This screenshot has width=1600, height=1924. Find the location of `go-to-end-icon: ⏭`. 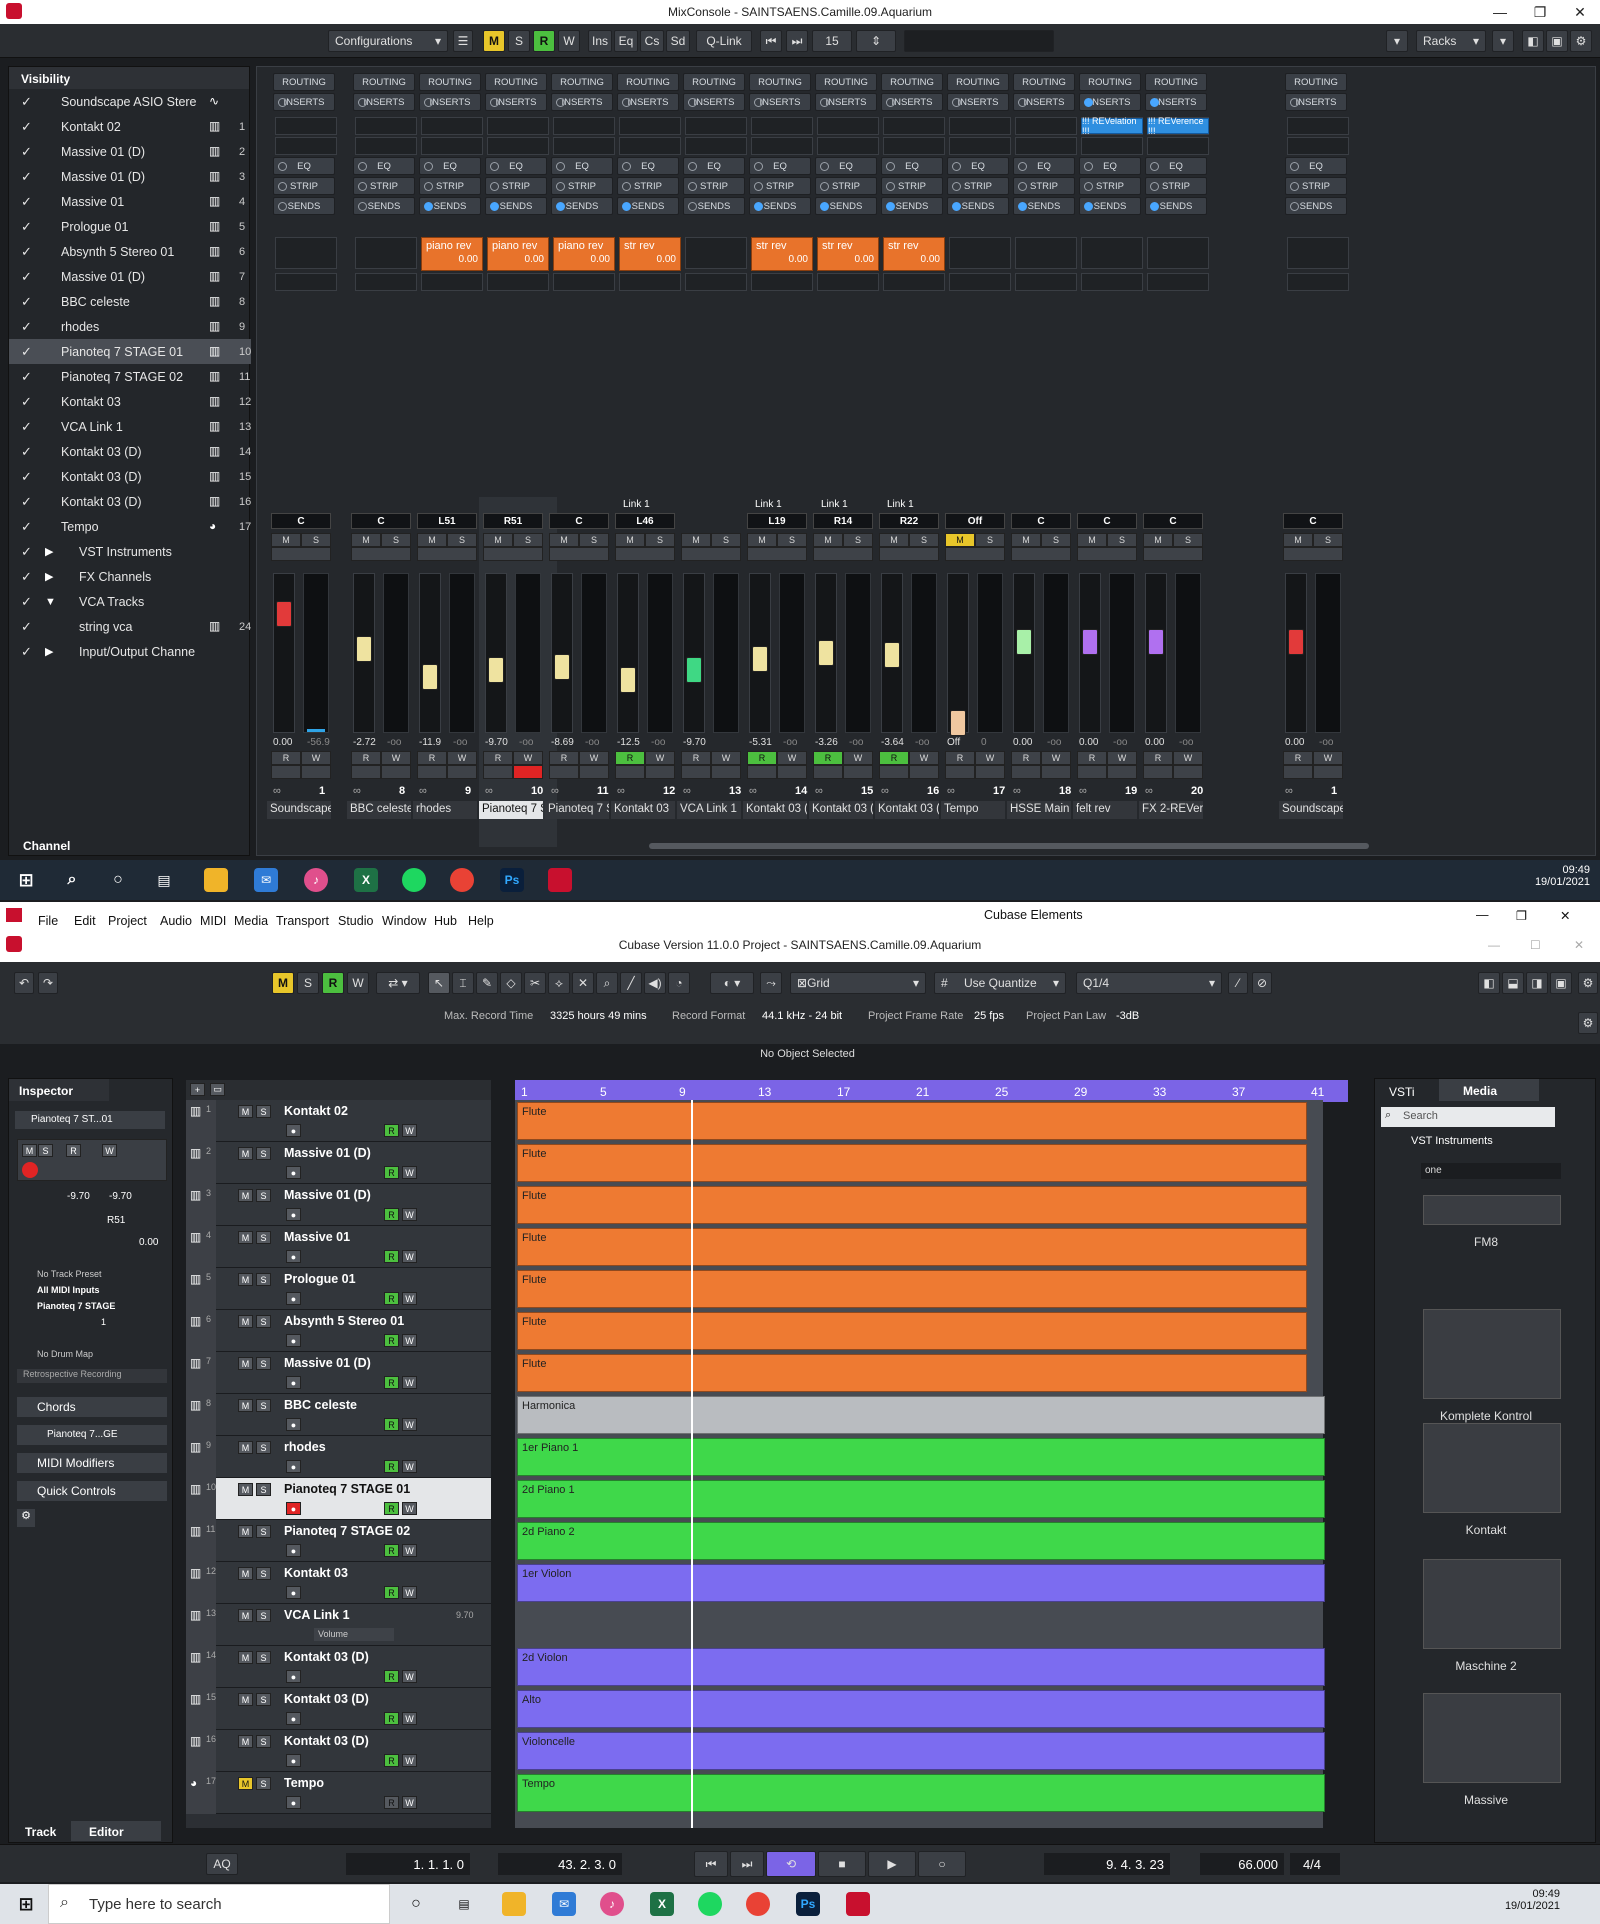

go-to-end-icon: ⏭ is located at coordinates (747, 1864).